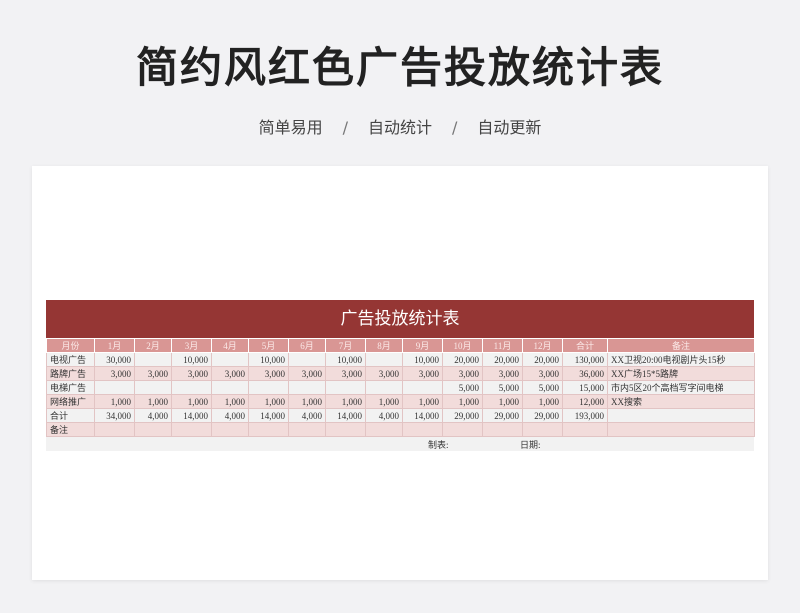 Image resolution: width=800 pixels, height=613 pixels. I want to click on row-label-cell: 网络推广, so click(70, 401).